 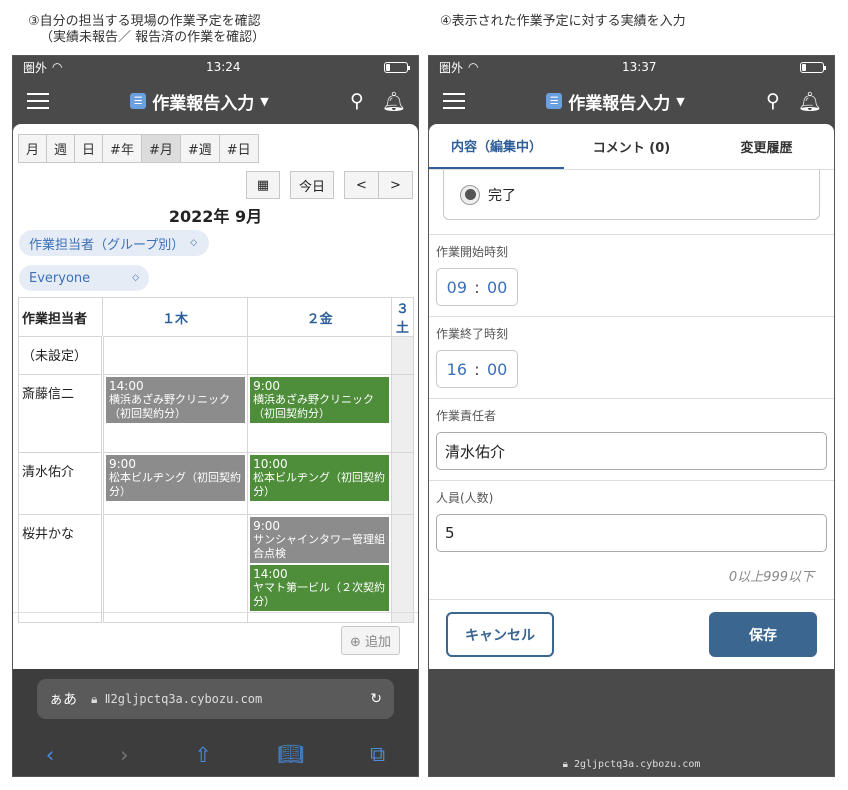 I want to click on back-icon: ‹, so click(x=50, y=755).